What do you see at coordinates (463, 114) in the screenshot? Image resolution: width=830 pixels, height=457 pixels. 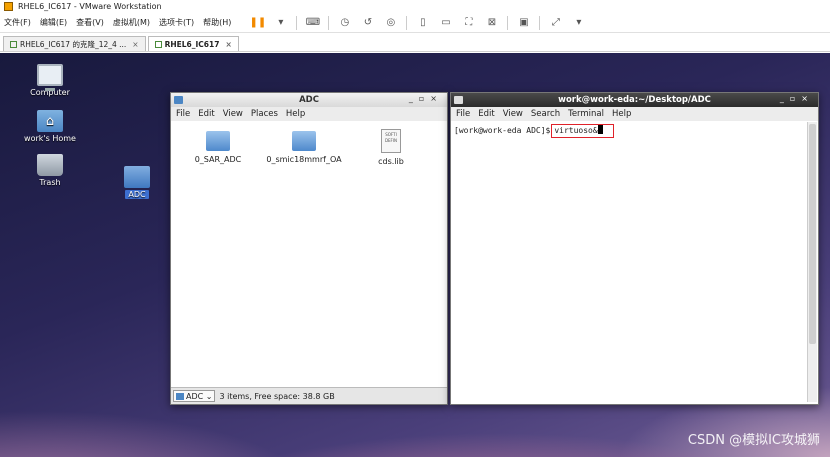 I see `term-menu-file: File` at bounding box center [463, 114].